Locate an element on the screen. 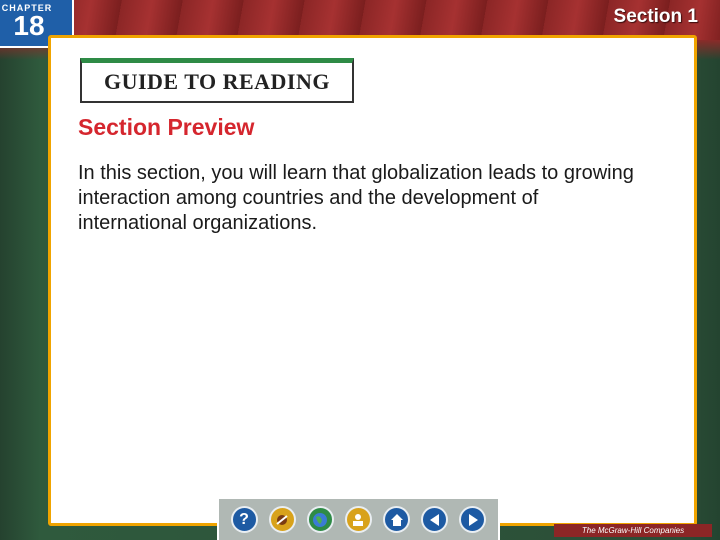 The height and width of the screenshot is (540, 720). navigation-bar: ? is located at coordinates (358, 518).